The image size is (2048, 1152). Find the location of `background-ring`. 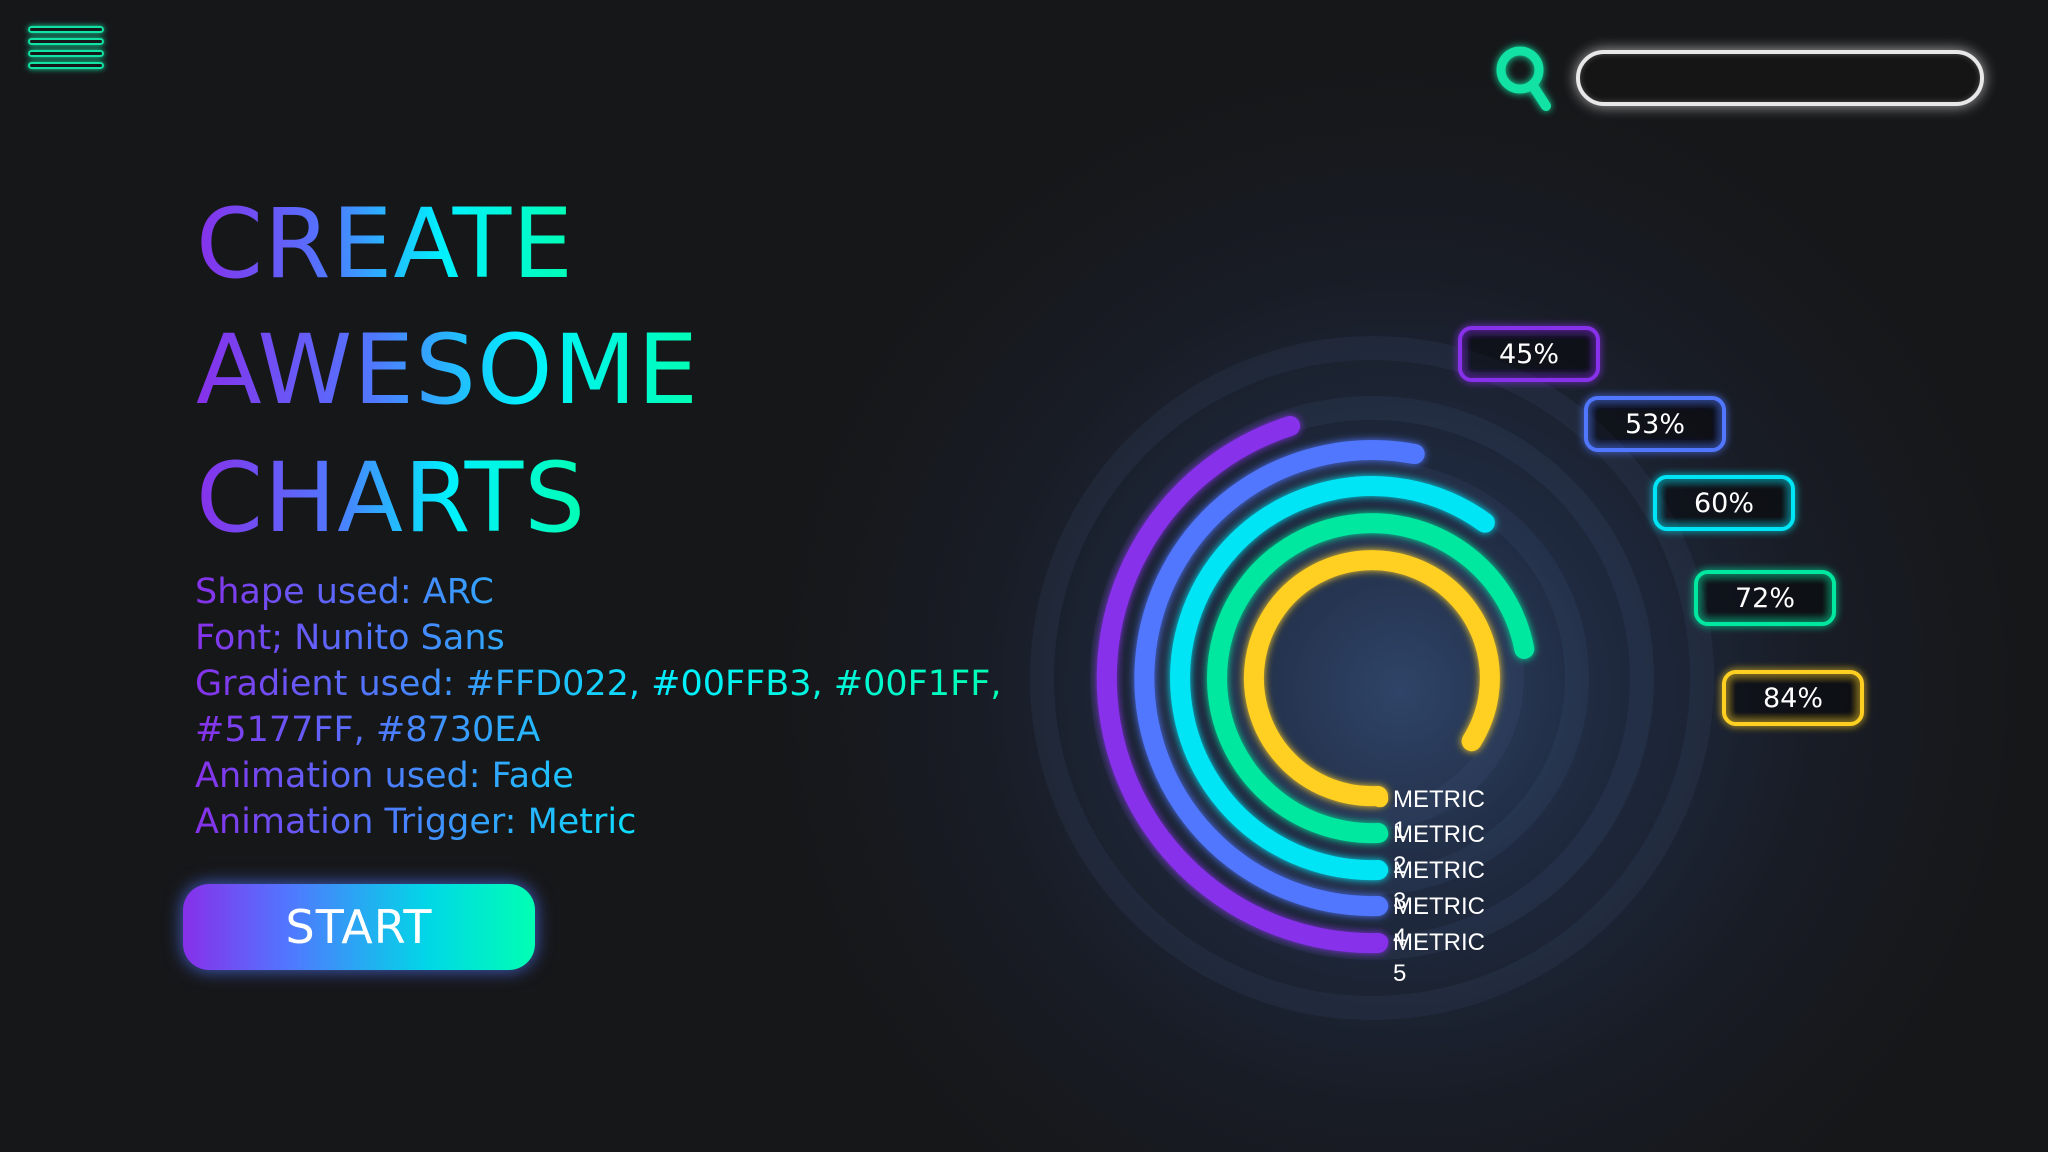

background-ring is located at coordinates (1372, 678).